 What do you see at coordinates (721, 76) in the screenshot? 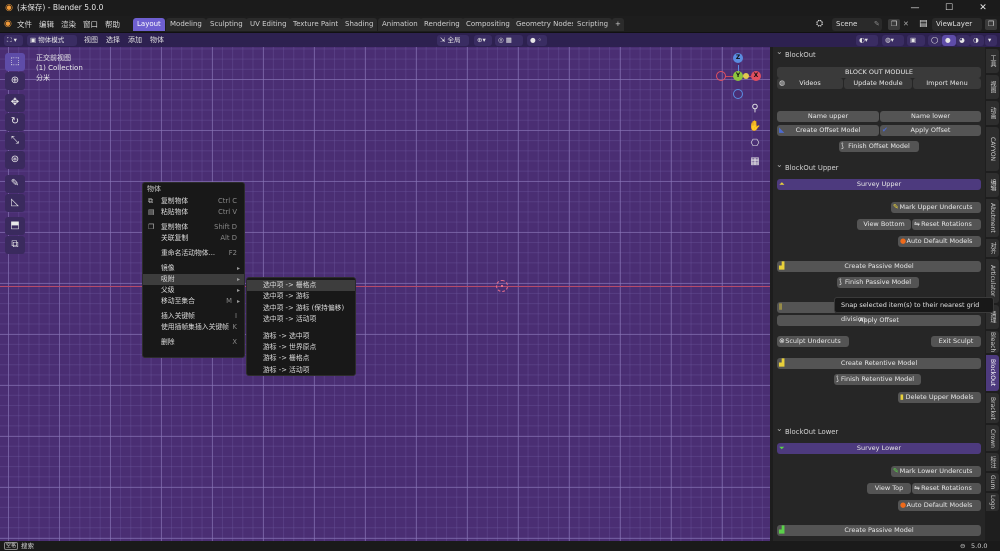
I see `gizmo-neg-x-icon` at bounding box center [721, 76].